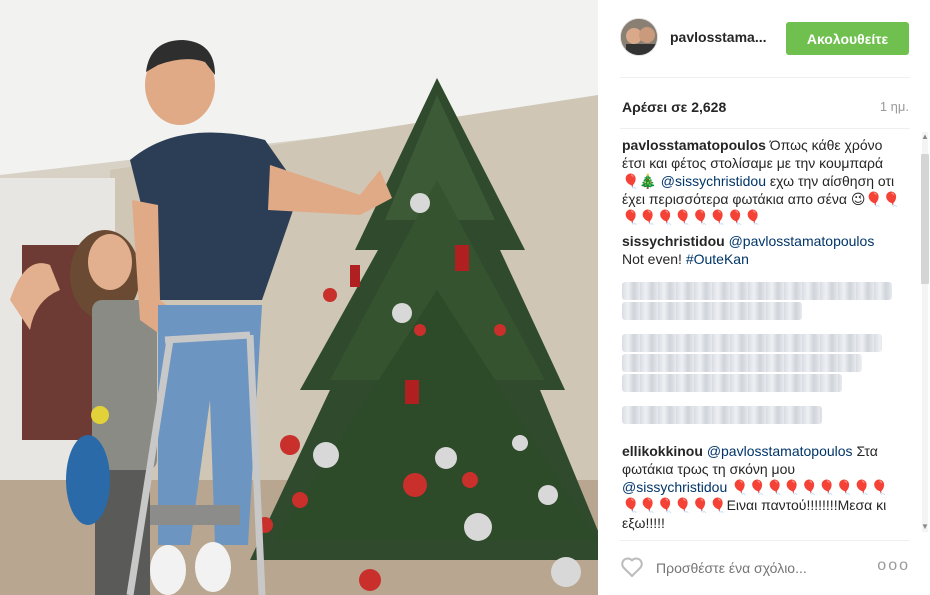  Describe the element at coordinates (673, 241) in the screenshot. I see `comment-username: sissychristidou` at that location.